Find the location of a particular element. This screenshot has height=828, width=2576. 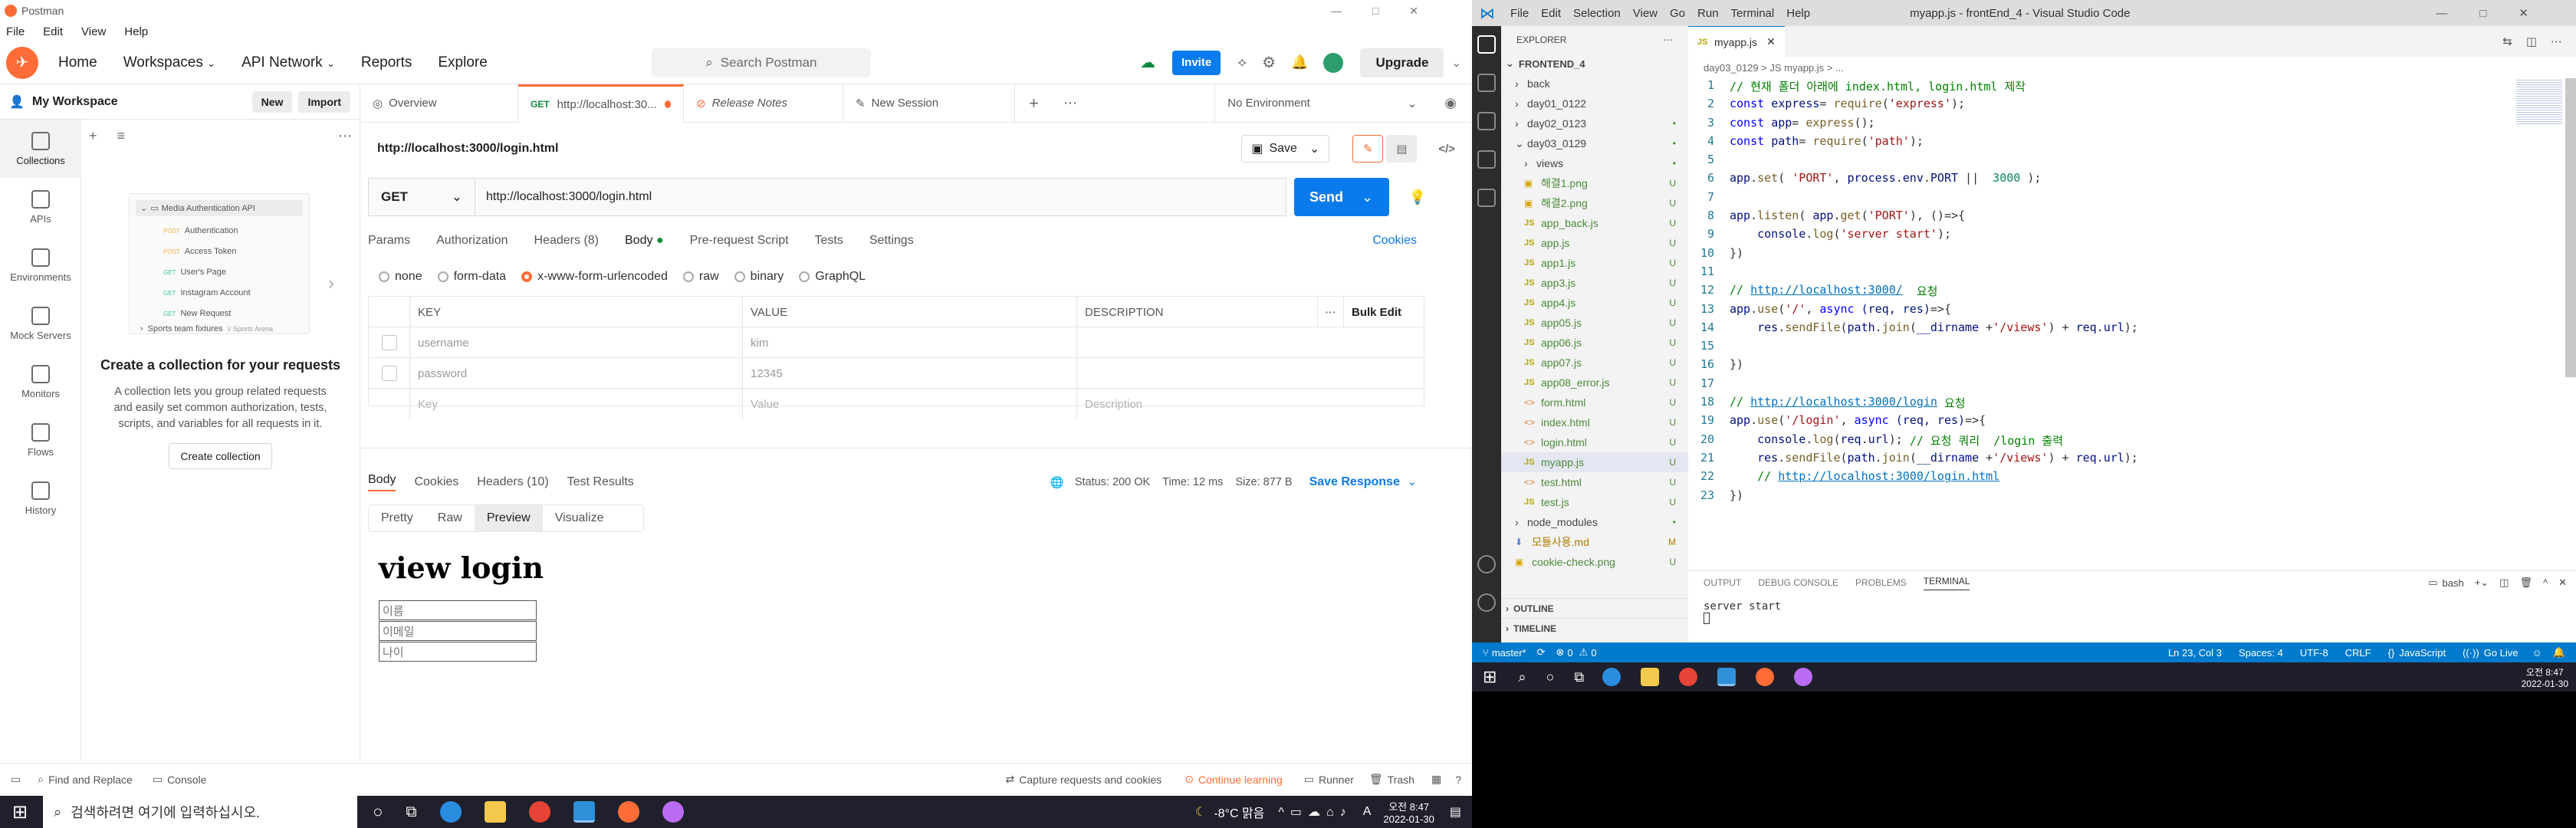

menu-help: Help is located at coordinates (136, 32).